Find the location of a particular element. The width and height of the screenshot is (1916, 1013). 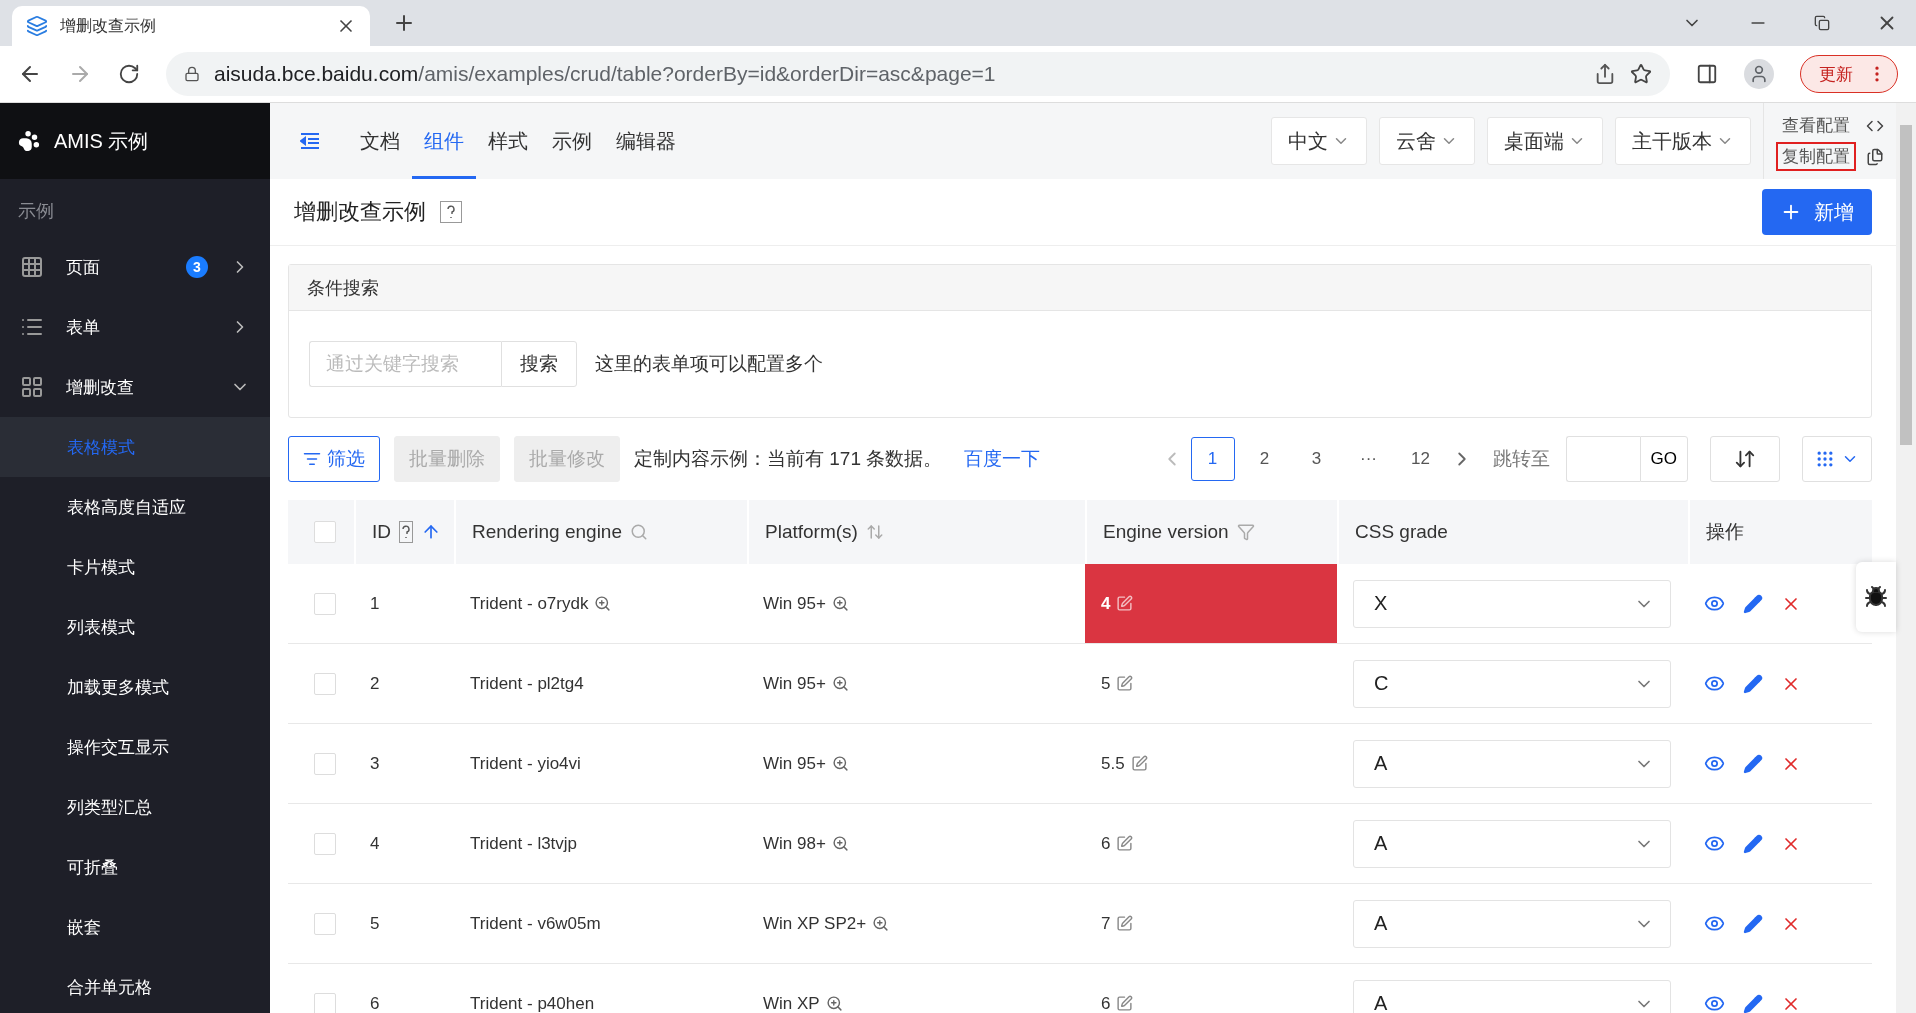

address-bar: aisuda.bce.baidu.com/amis/examples/crud/table?orderBy=id&orderDir=asc&page=1 is located at coordinates (918, 74).